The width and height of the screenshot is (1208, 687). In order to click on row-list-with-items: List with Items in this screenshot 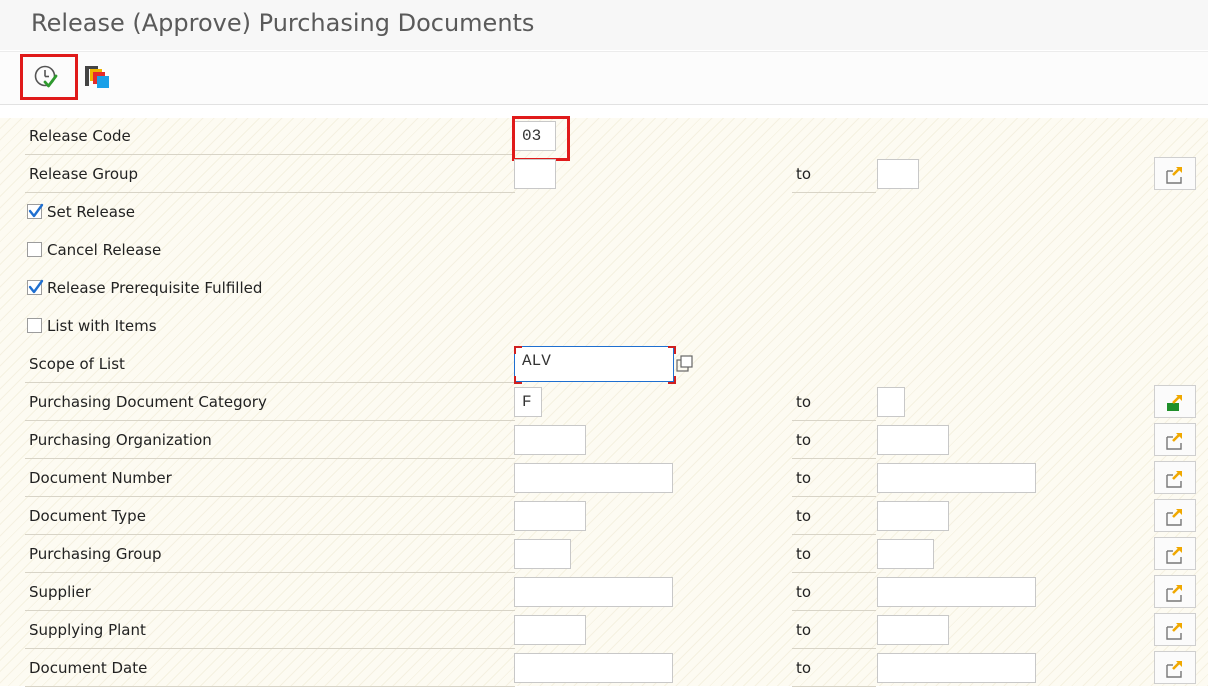, I will do `click(604, 326)`.